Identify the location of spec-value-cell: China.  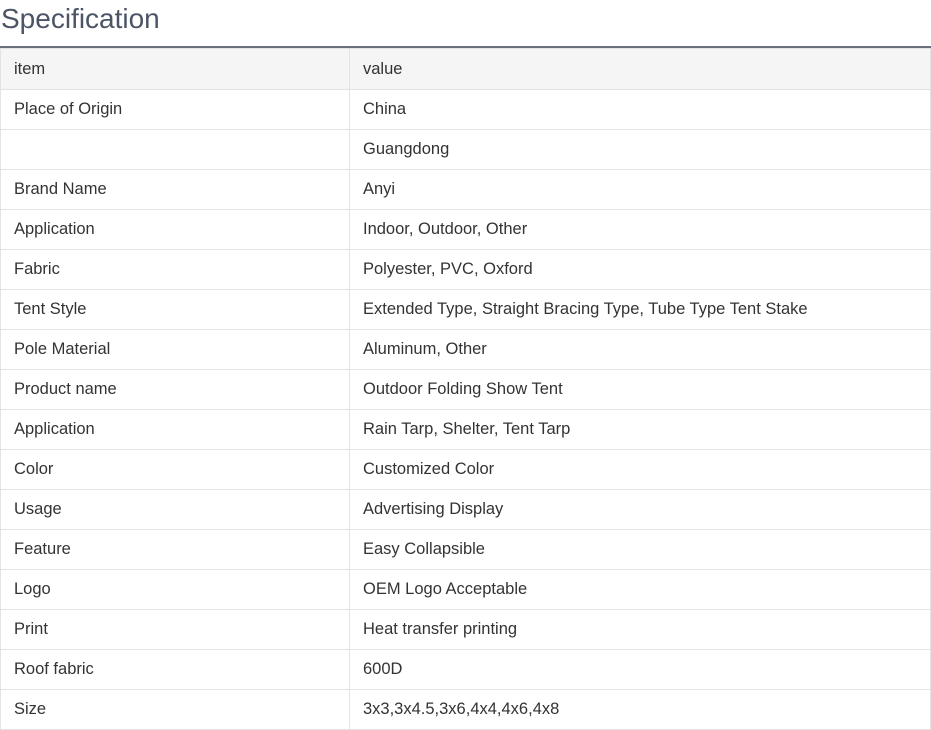
(640, 109).